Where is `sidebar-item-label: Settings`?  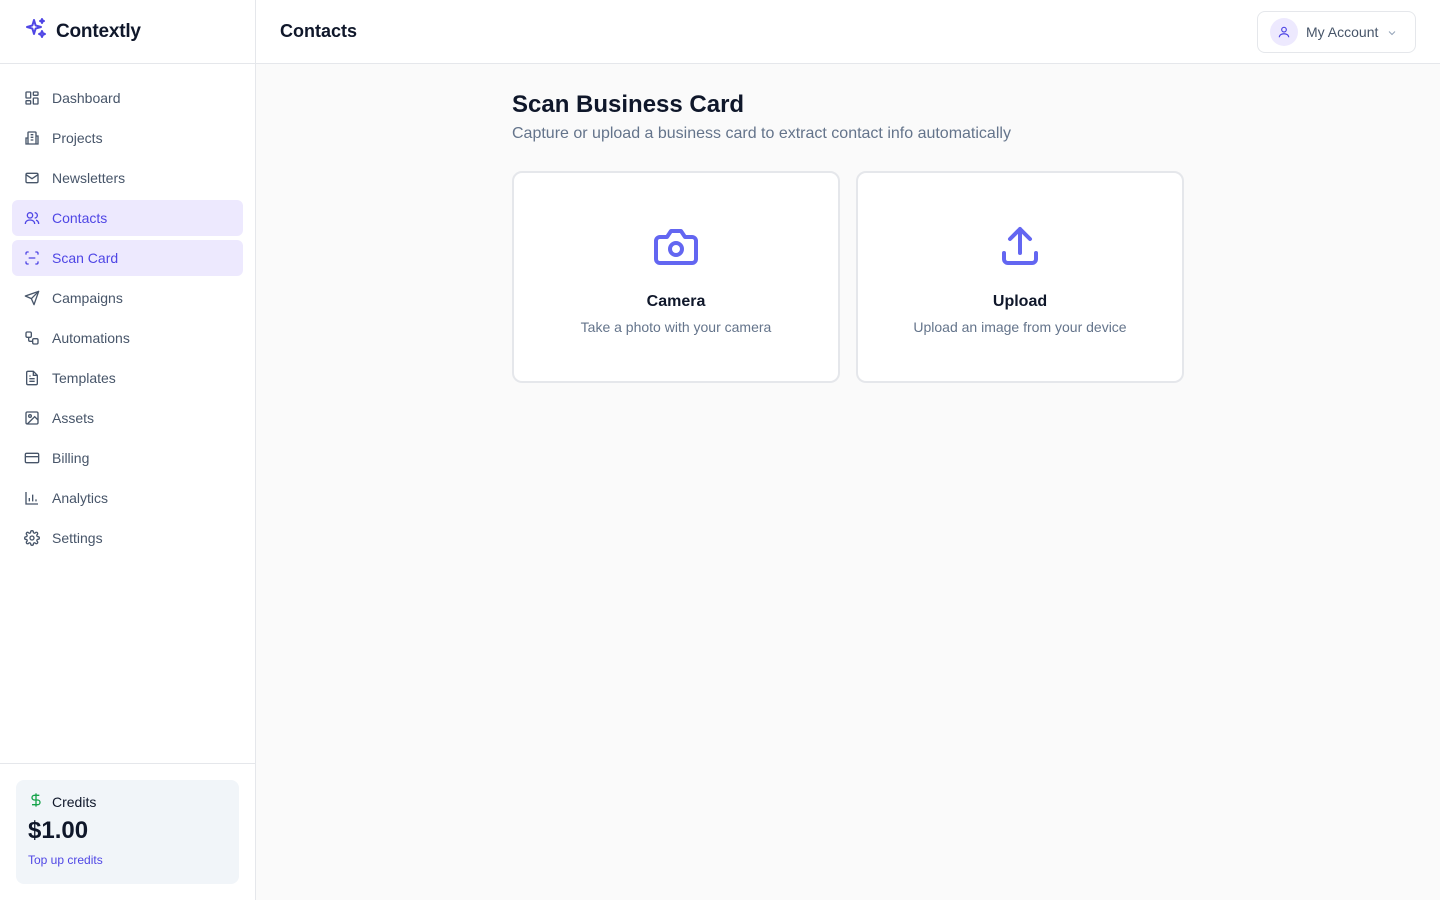 sidebar-item-label: Settings is located at coordinates (77, 538).